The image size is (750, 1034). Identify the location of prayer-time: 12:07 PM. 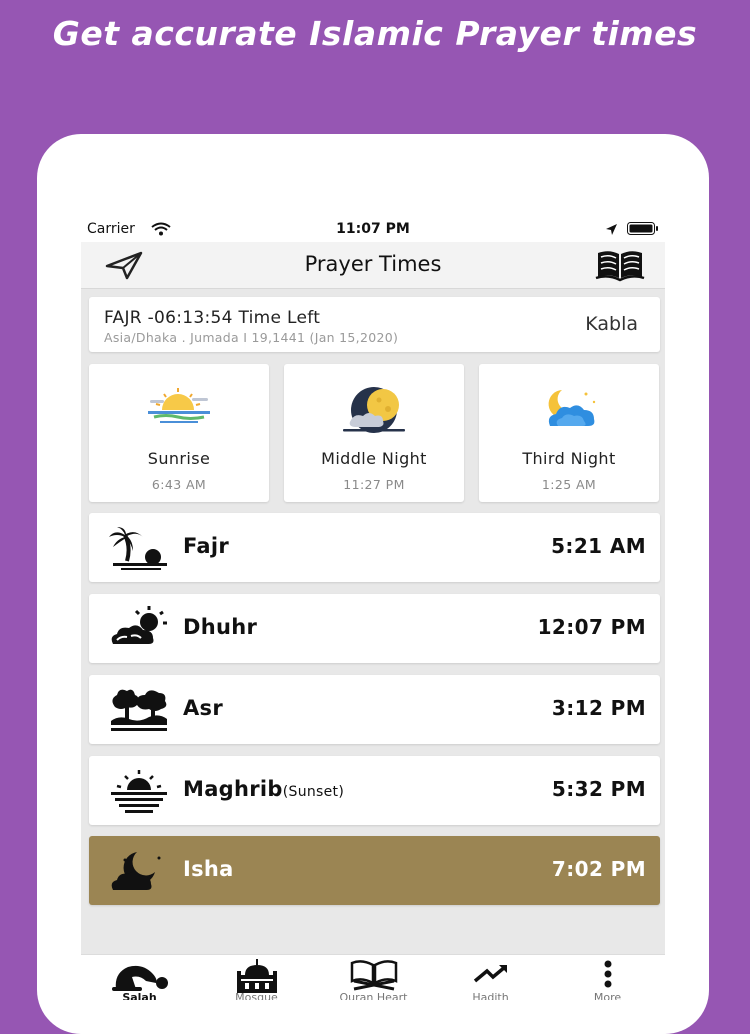
(591, 627).